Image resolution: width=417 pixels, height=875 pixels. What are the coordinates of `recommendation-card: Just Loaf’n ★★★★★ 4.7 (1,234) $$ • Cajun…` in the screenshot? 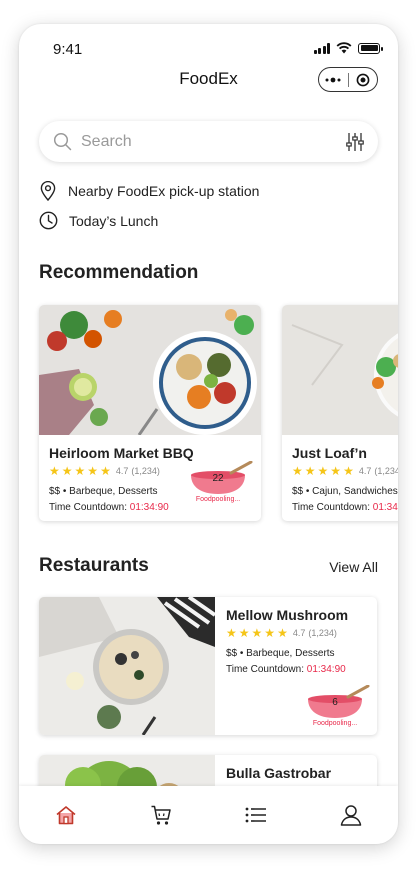 It's located at (340, 413).